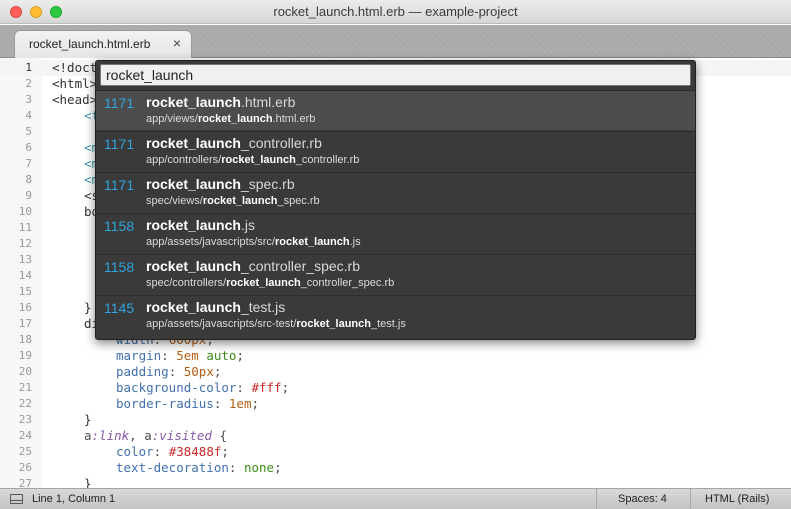  I want to click on line-number: 25, so click(25, 451).